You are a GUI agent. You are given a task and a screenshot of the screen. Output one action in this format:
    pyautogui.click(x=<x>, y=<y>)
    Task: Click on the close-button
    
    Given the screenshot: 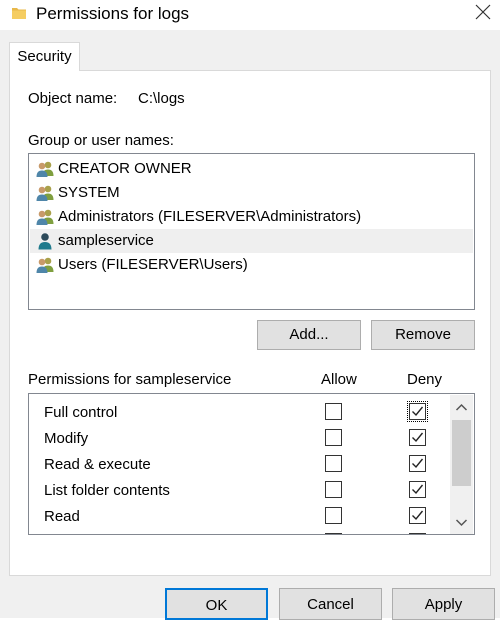 What is the action you would take?
    pyautogui.click(x=483, y=15)
    